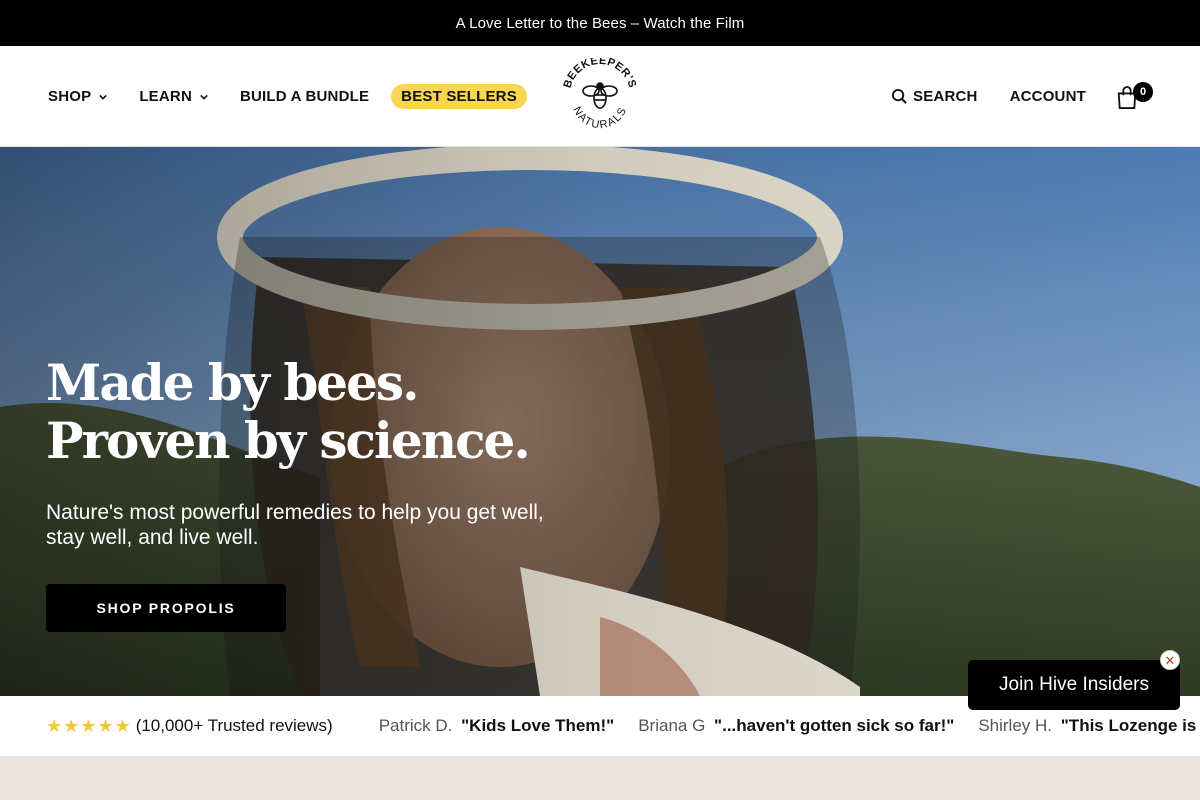  I want to click on review-quote: "Kids Love Them!", so click(538, 725).